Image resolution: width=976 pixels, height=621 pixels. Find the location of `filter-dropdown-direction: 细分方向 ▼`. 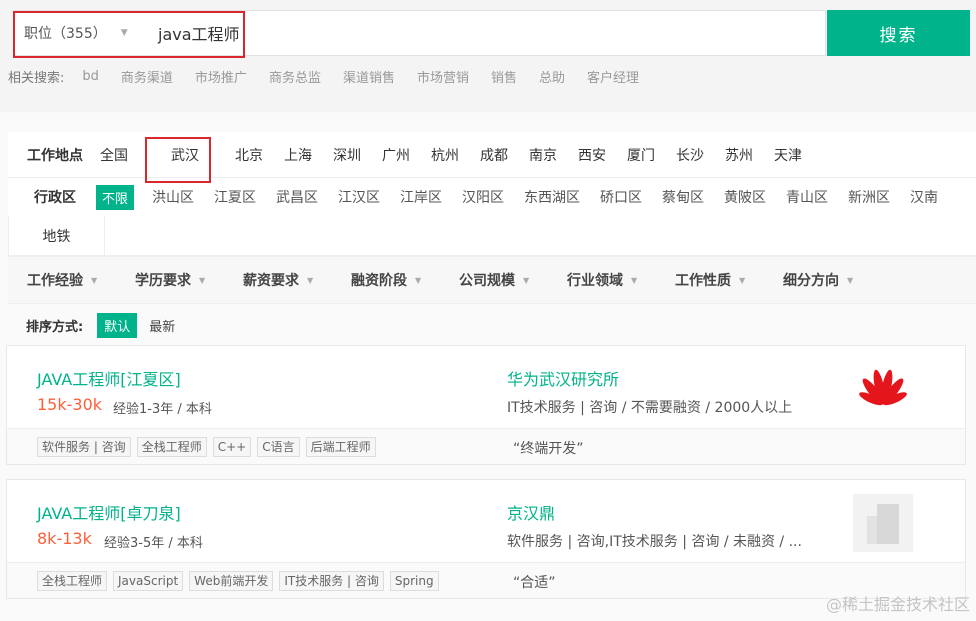

filter-dropdown-direction: 细分方向 ▼ is located at coordinates (837, 280).